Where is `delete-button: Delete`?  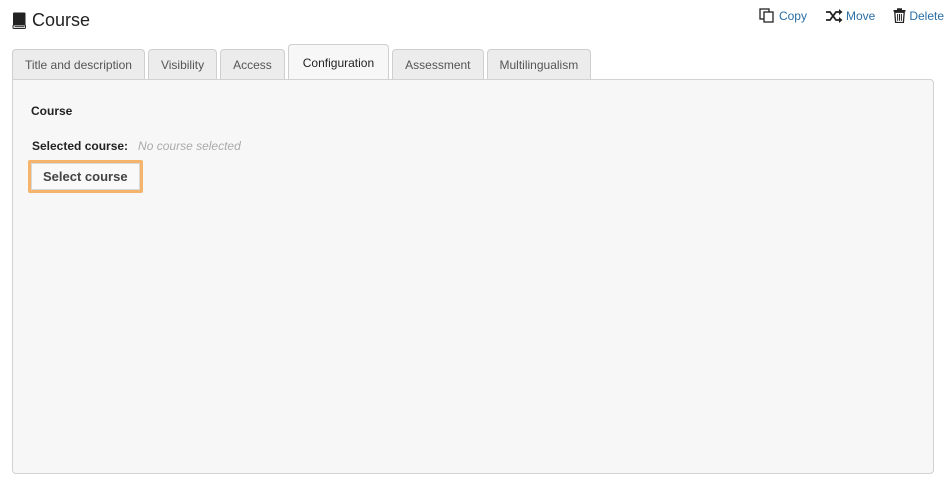 delete-button: Delete is located at coordinates (918, 15).